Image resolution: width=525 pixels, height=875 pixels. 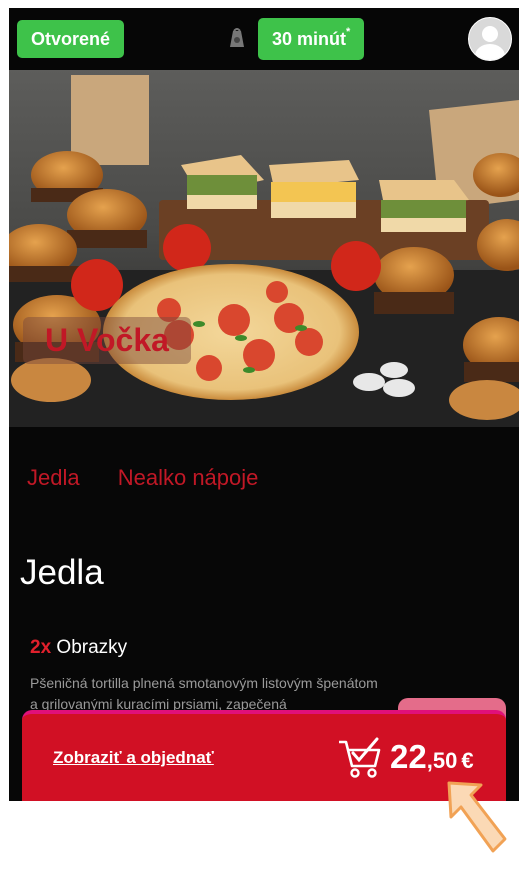 What do you see at coordinates (360, 757) in the screenshot?
I see `cart-icon` at bounding box center [360, 757].